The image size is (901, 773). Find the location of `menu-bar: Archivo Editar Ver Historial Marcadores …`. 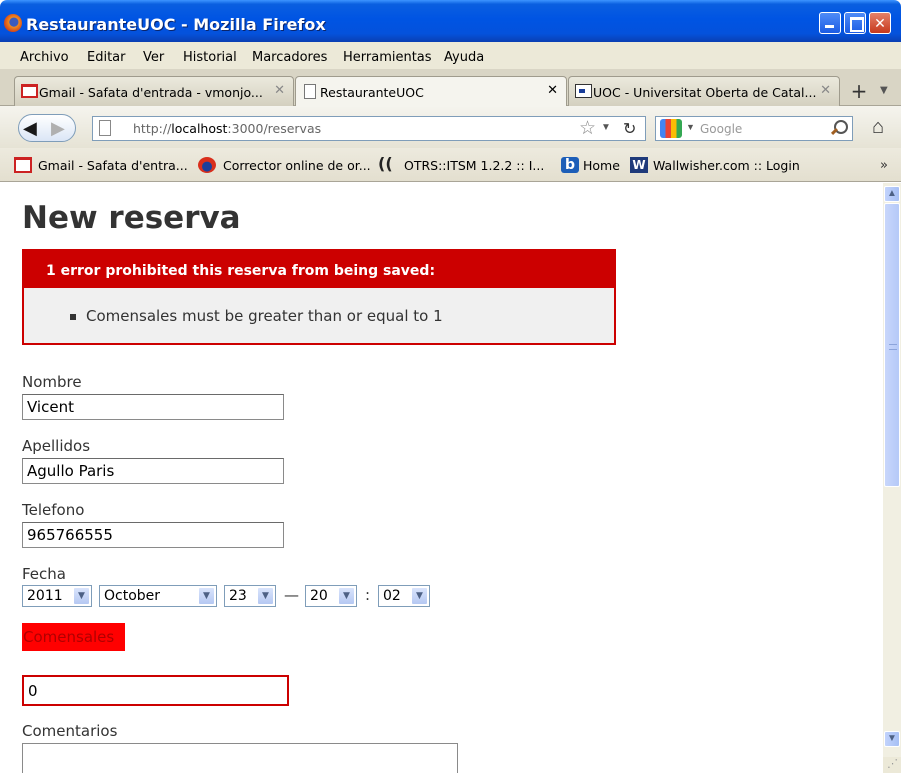

menu-bar: Archivo Editar Ver Historial Marcadores … is located at coordinates (450, 55).